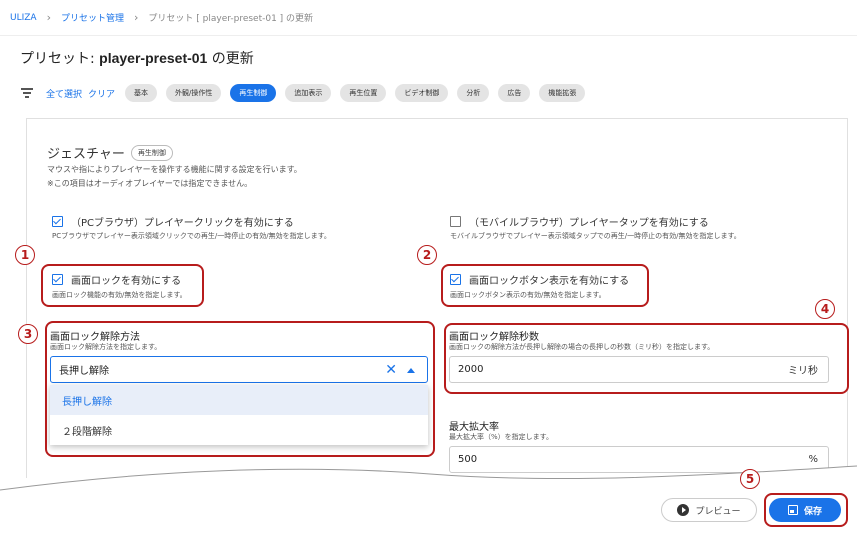 This screenshot has width=857, height=538. I want to click on page-title-name: player-preset-01, so click(153, 58).